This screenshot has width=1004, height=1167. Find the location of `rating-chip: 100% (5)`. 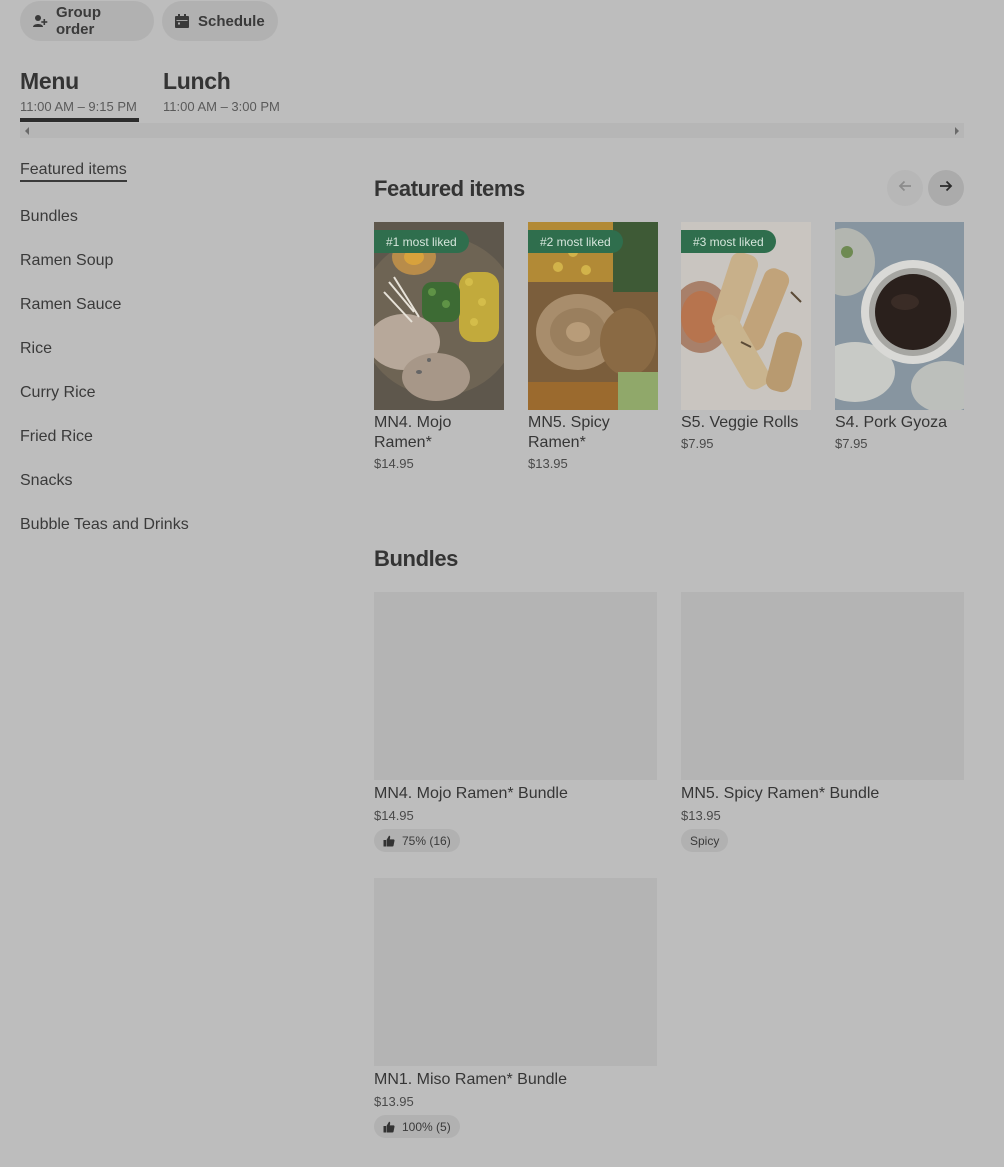

rating-chip: 100% (5) is located at coordinates (417, 1126).